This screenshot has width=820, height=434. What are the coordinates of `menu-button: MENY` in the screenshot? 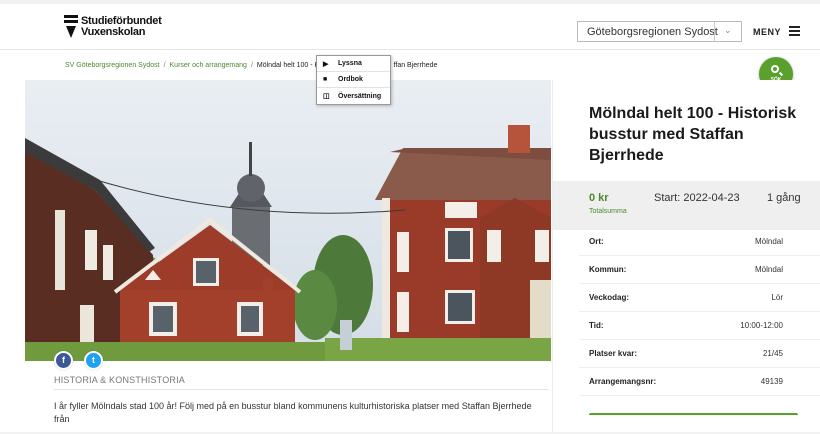 It's located at (777, 32).